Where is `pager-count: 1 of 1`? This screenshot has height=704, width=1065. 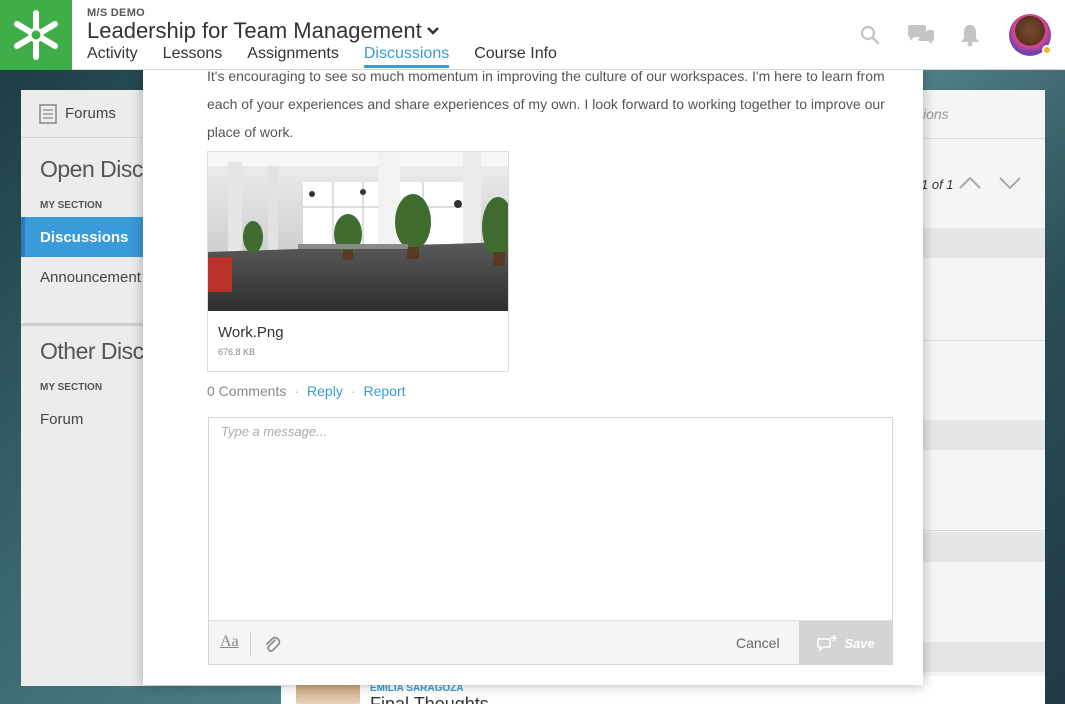 pager-count: 1 of 1 is located at coordinates (937, 184).